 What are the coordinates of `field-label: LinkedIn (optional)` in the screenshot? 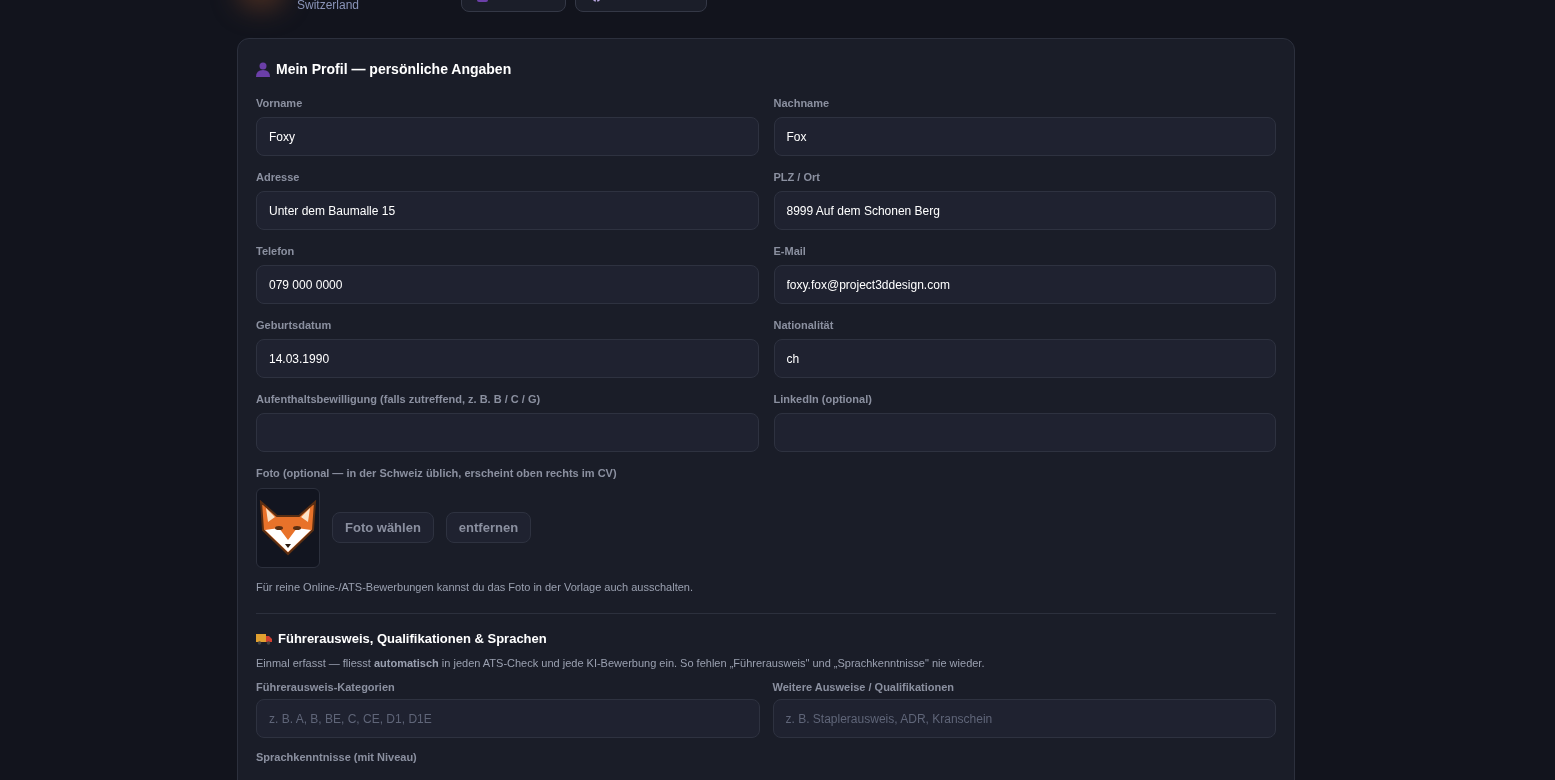 It's located at (823, 398).